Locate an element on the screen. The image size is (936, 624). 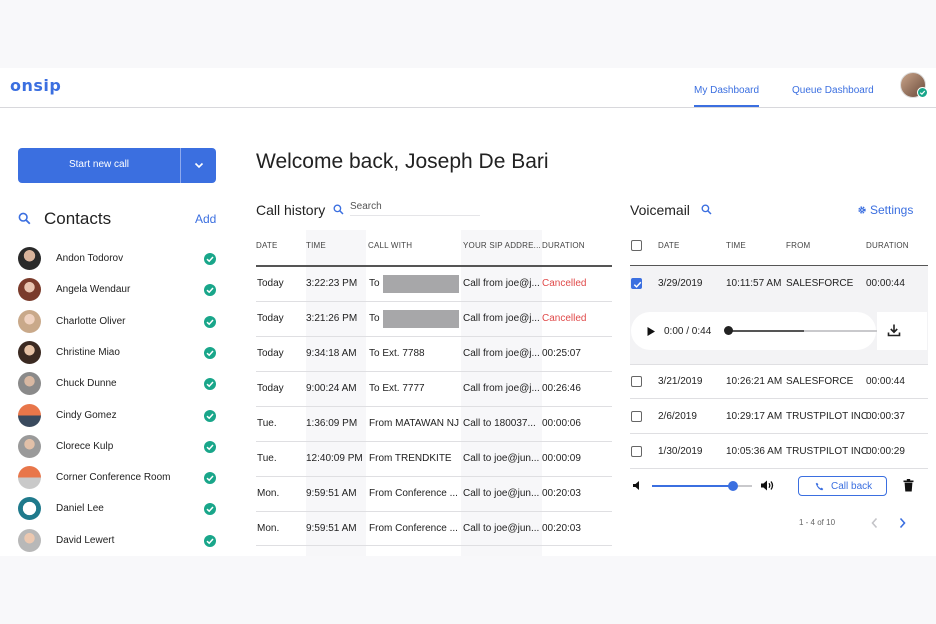
cell-date: Tue. is located at coordinates (267, 423).